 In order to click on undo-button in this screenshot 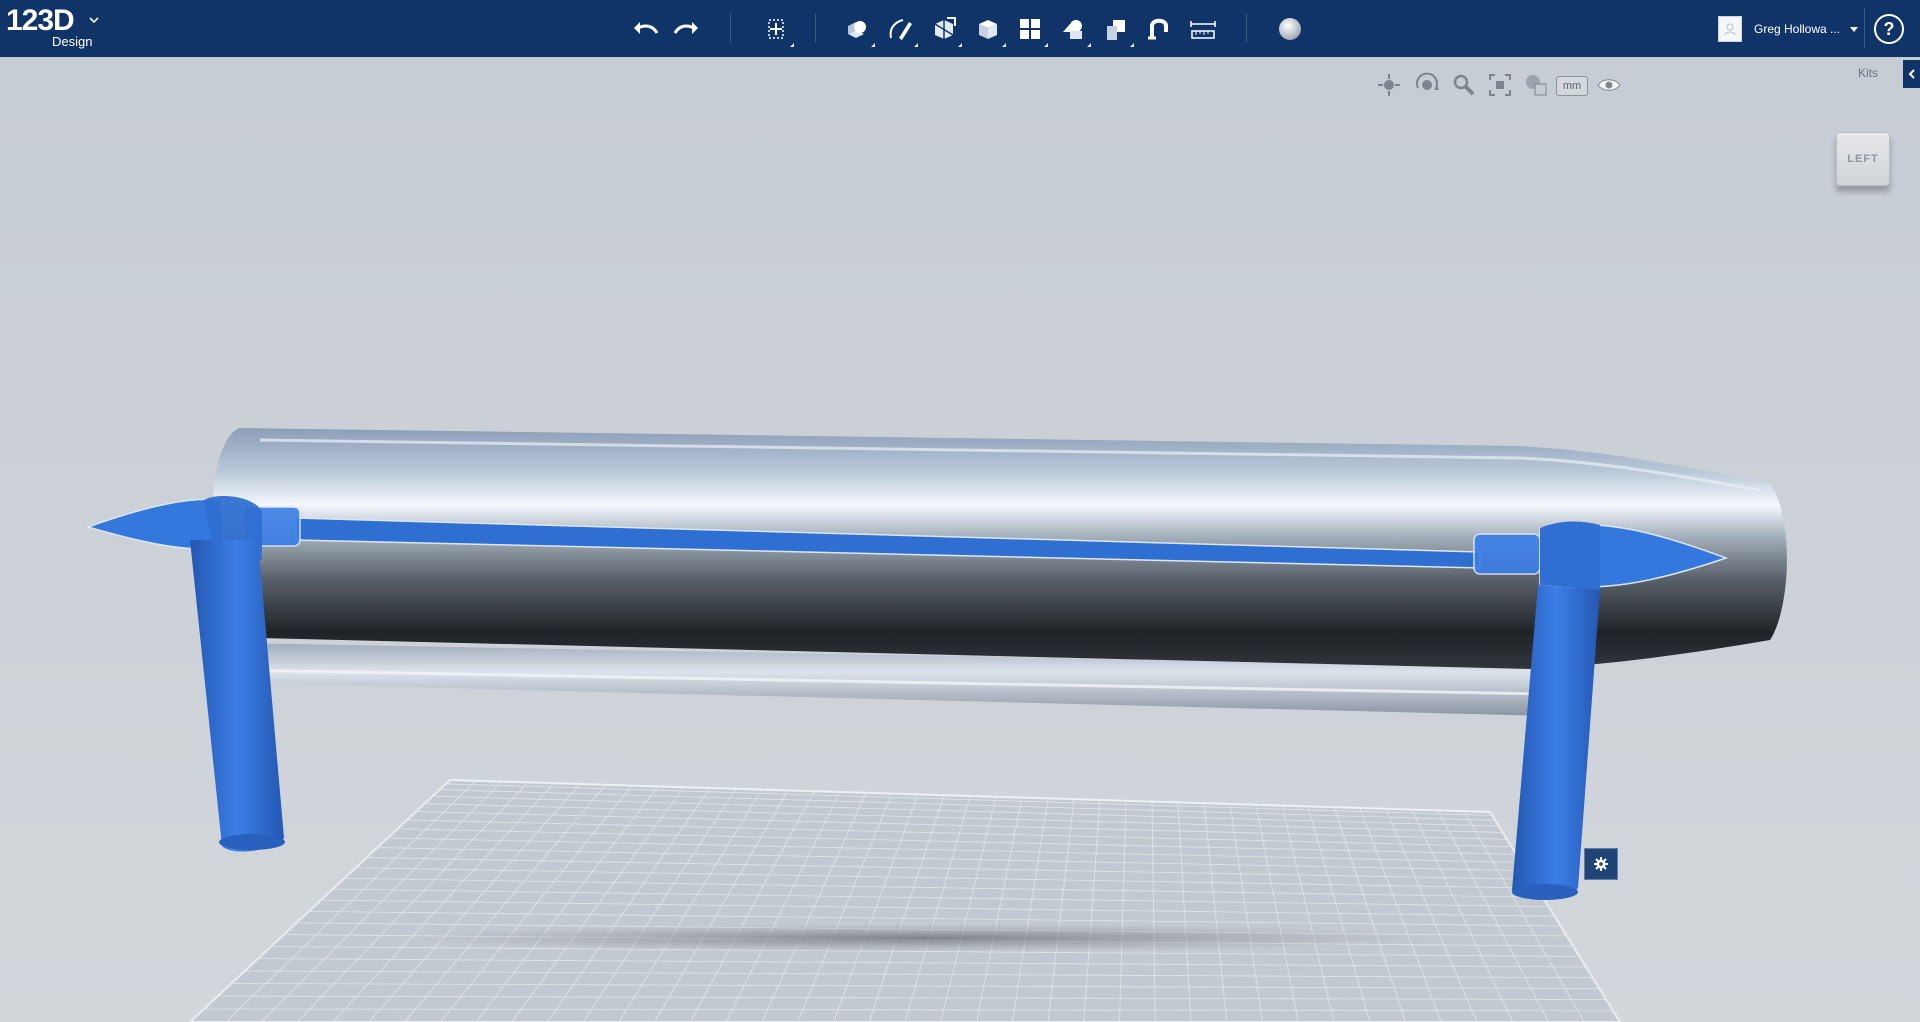, I will do `click(645, 29)`.